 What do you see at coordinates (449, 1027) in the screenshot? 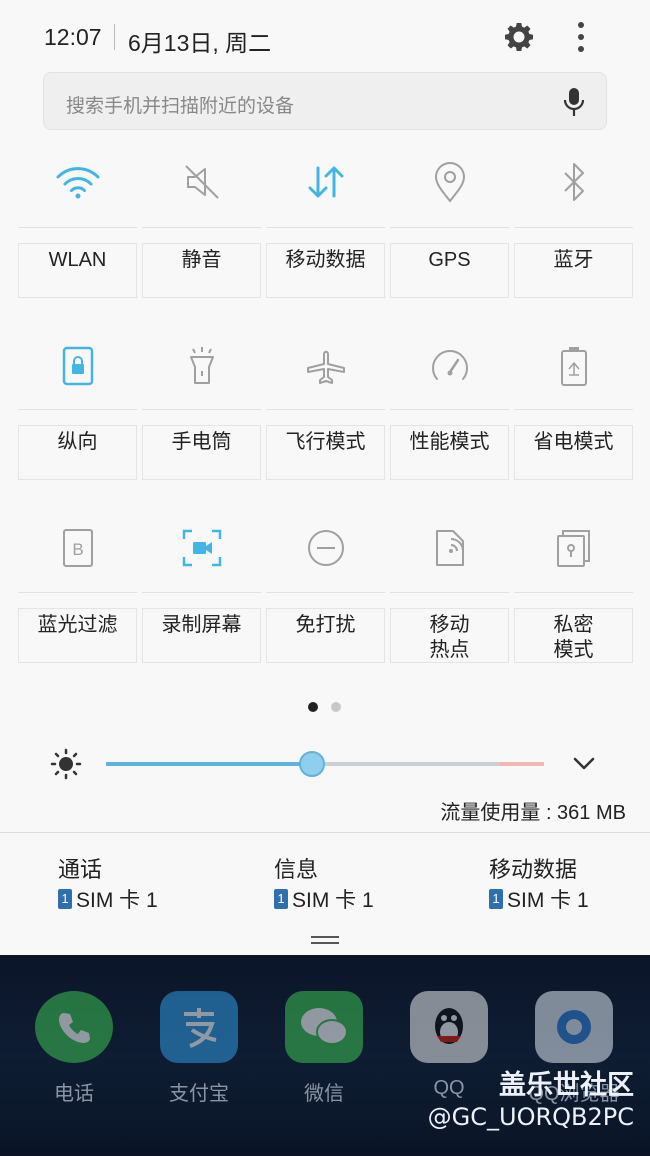
I see `qq-icon` at bounding box center [449, 1027].